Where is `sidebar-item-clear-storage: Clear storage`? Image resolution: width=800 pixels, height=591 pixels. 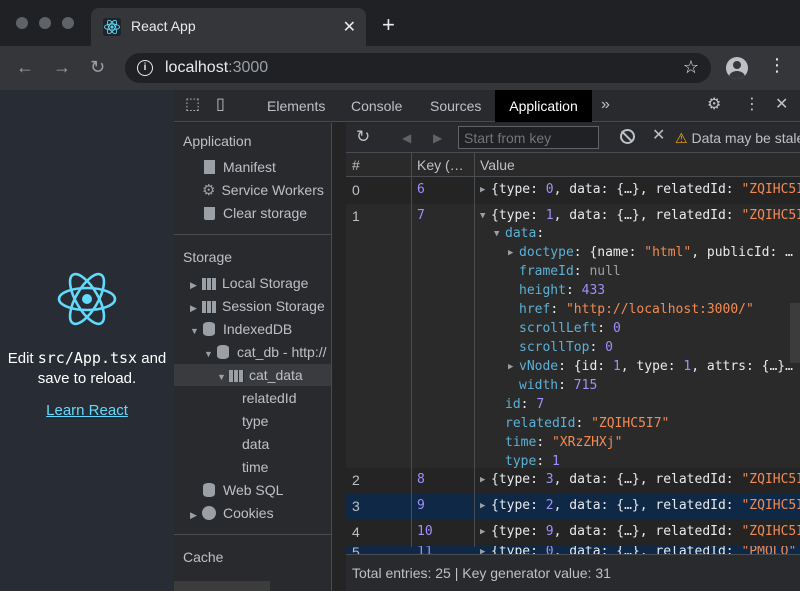
sidebar-item-clear-storage: Clear storage is located at coordinates (254, 213).